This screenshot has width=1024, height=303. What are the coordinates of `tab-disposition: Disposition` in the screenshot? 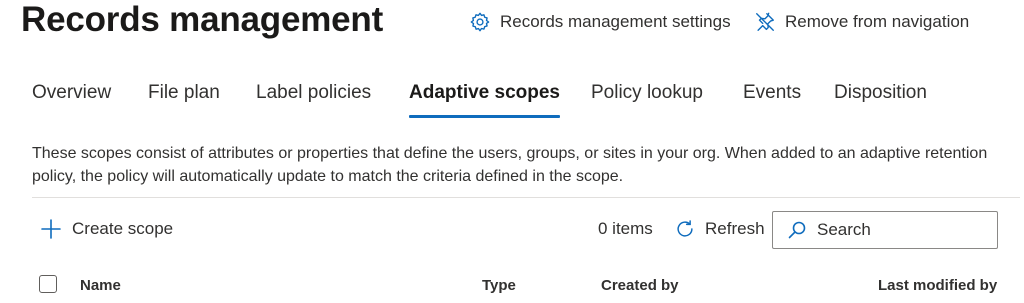 It's located at (880, 93).